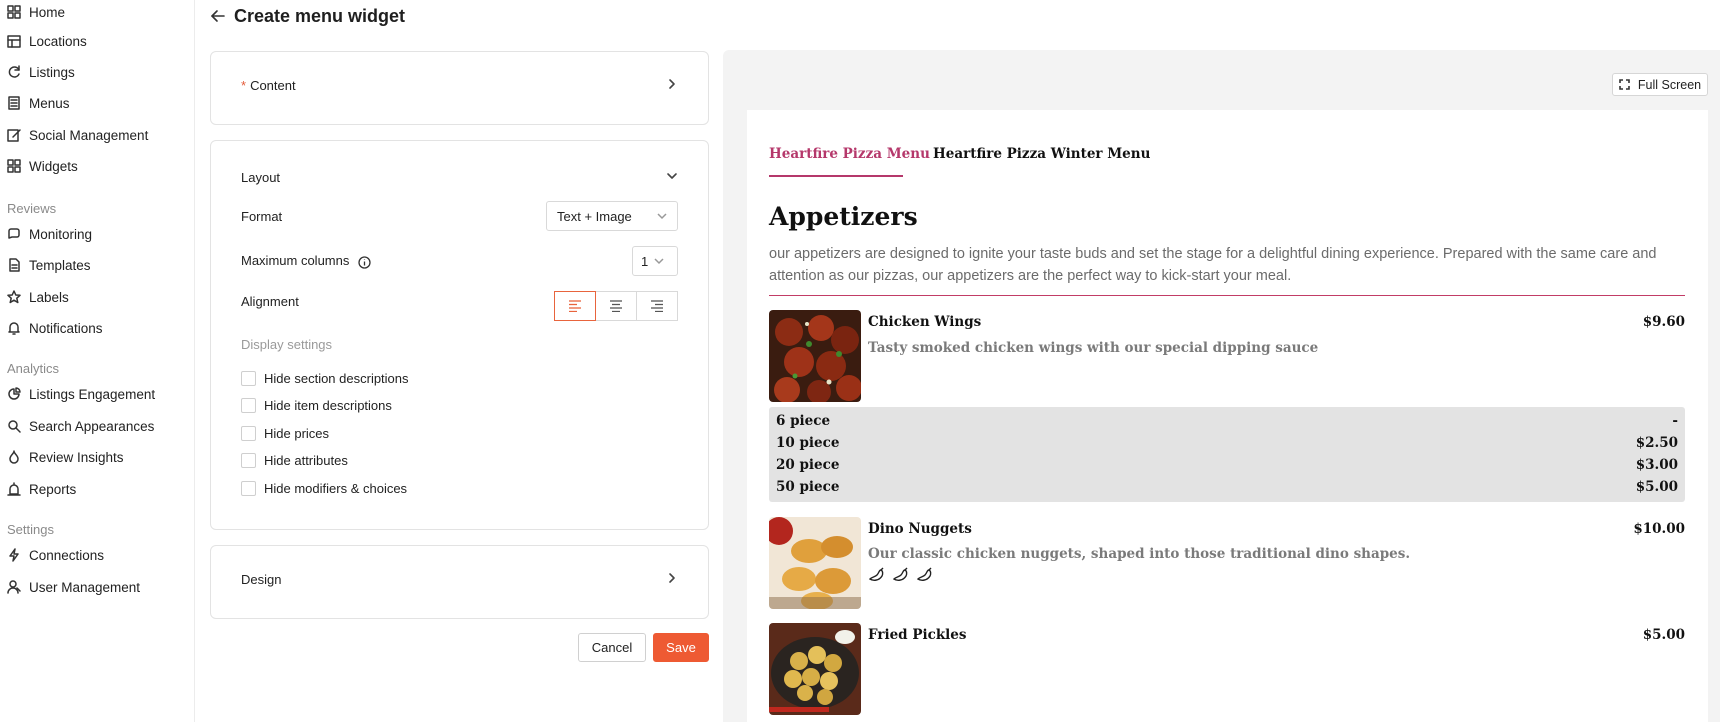 The width and height of the screenshot is (1720, 722). I want to click on attributes-row, so click(904, 575).